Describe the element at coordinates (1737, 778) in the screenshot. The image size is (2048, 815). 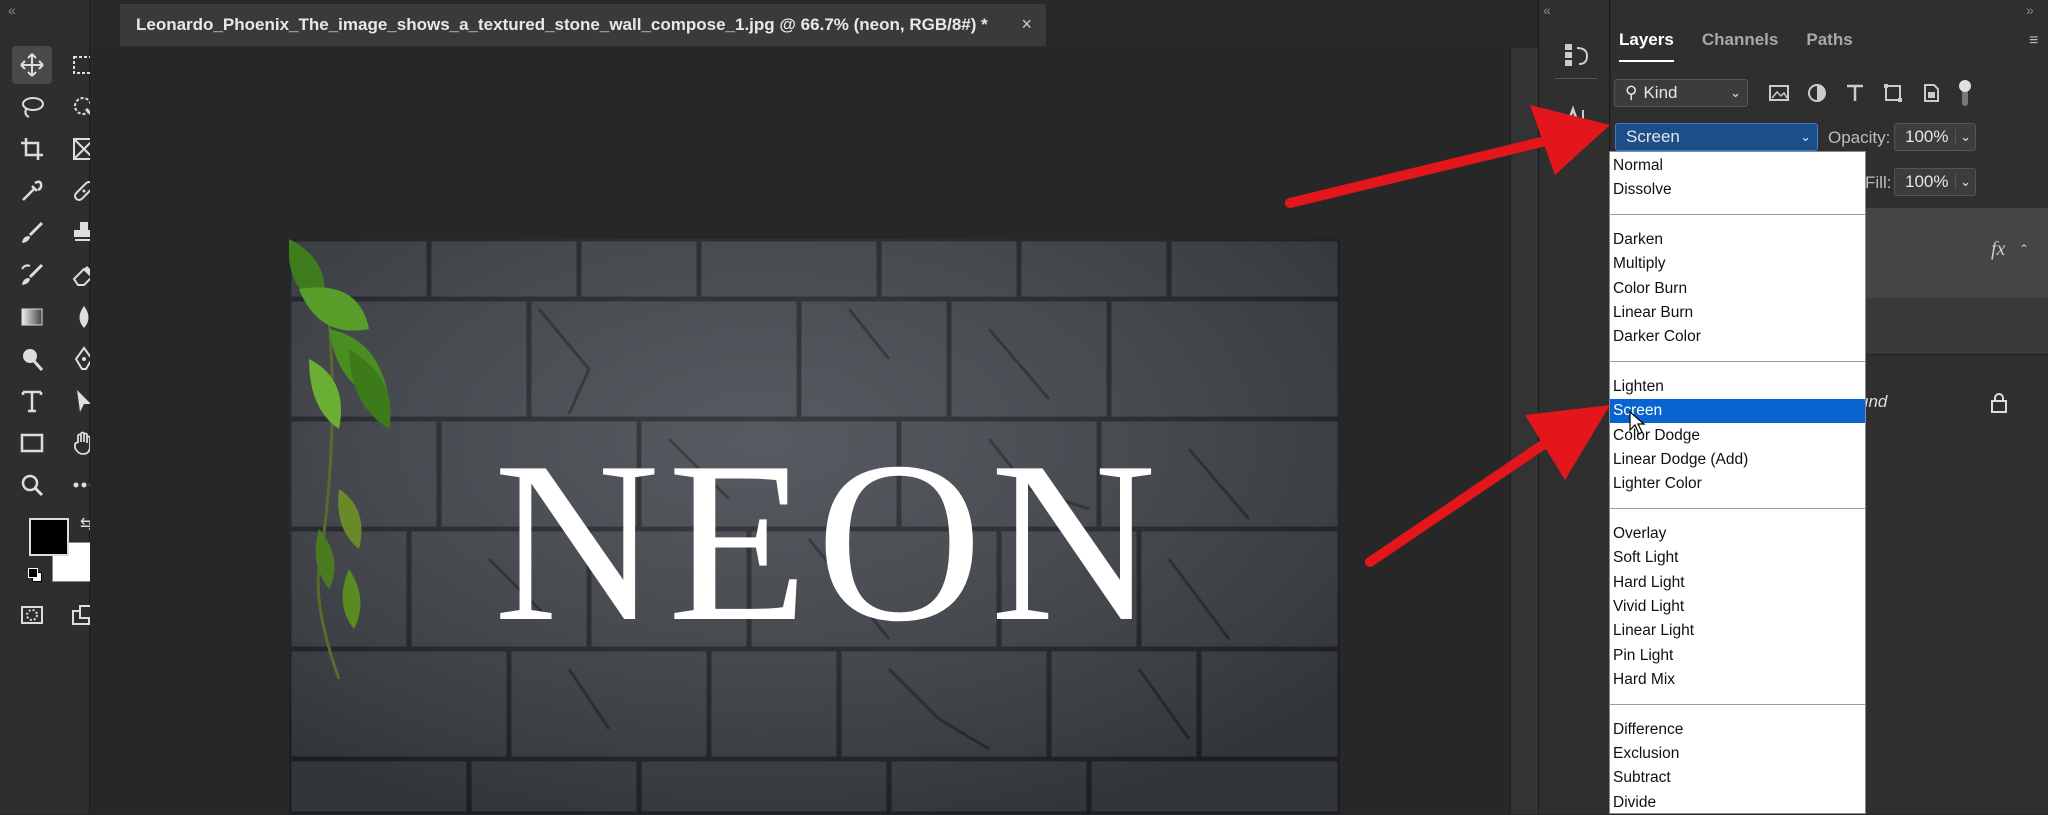
I see `blend-option-subtract: Subtract` at that location.